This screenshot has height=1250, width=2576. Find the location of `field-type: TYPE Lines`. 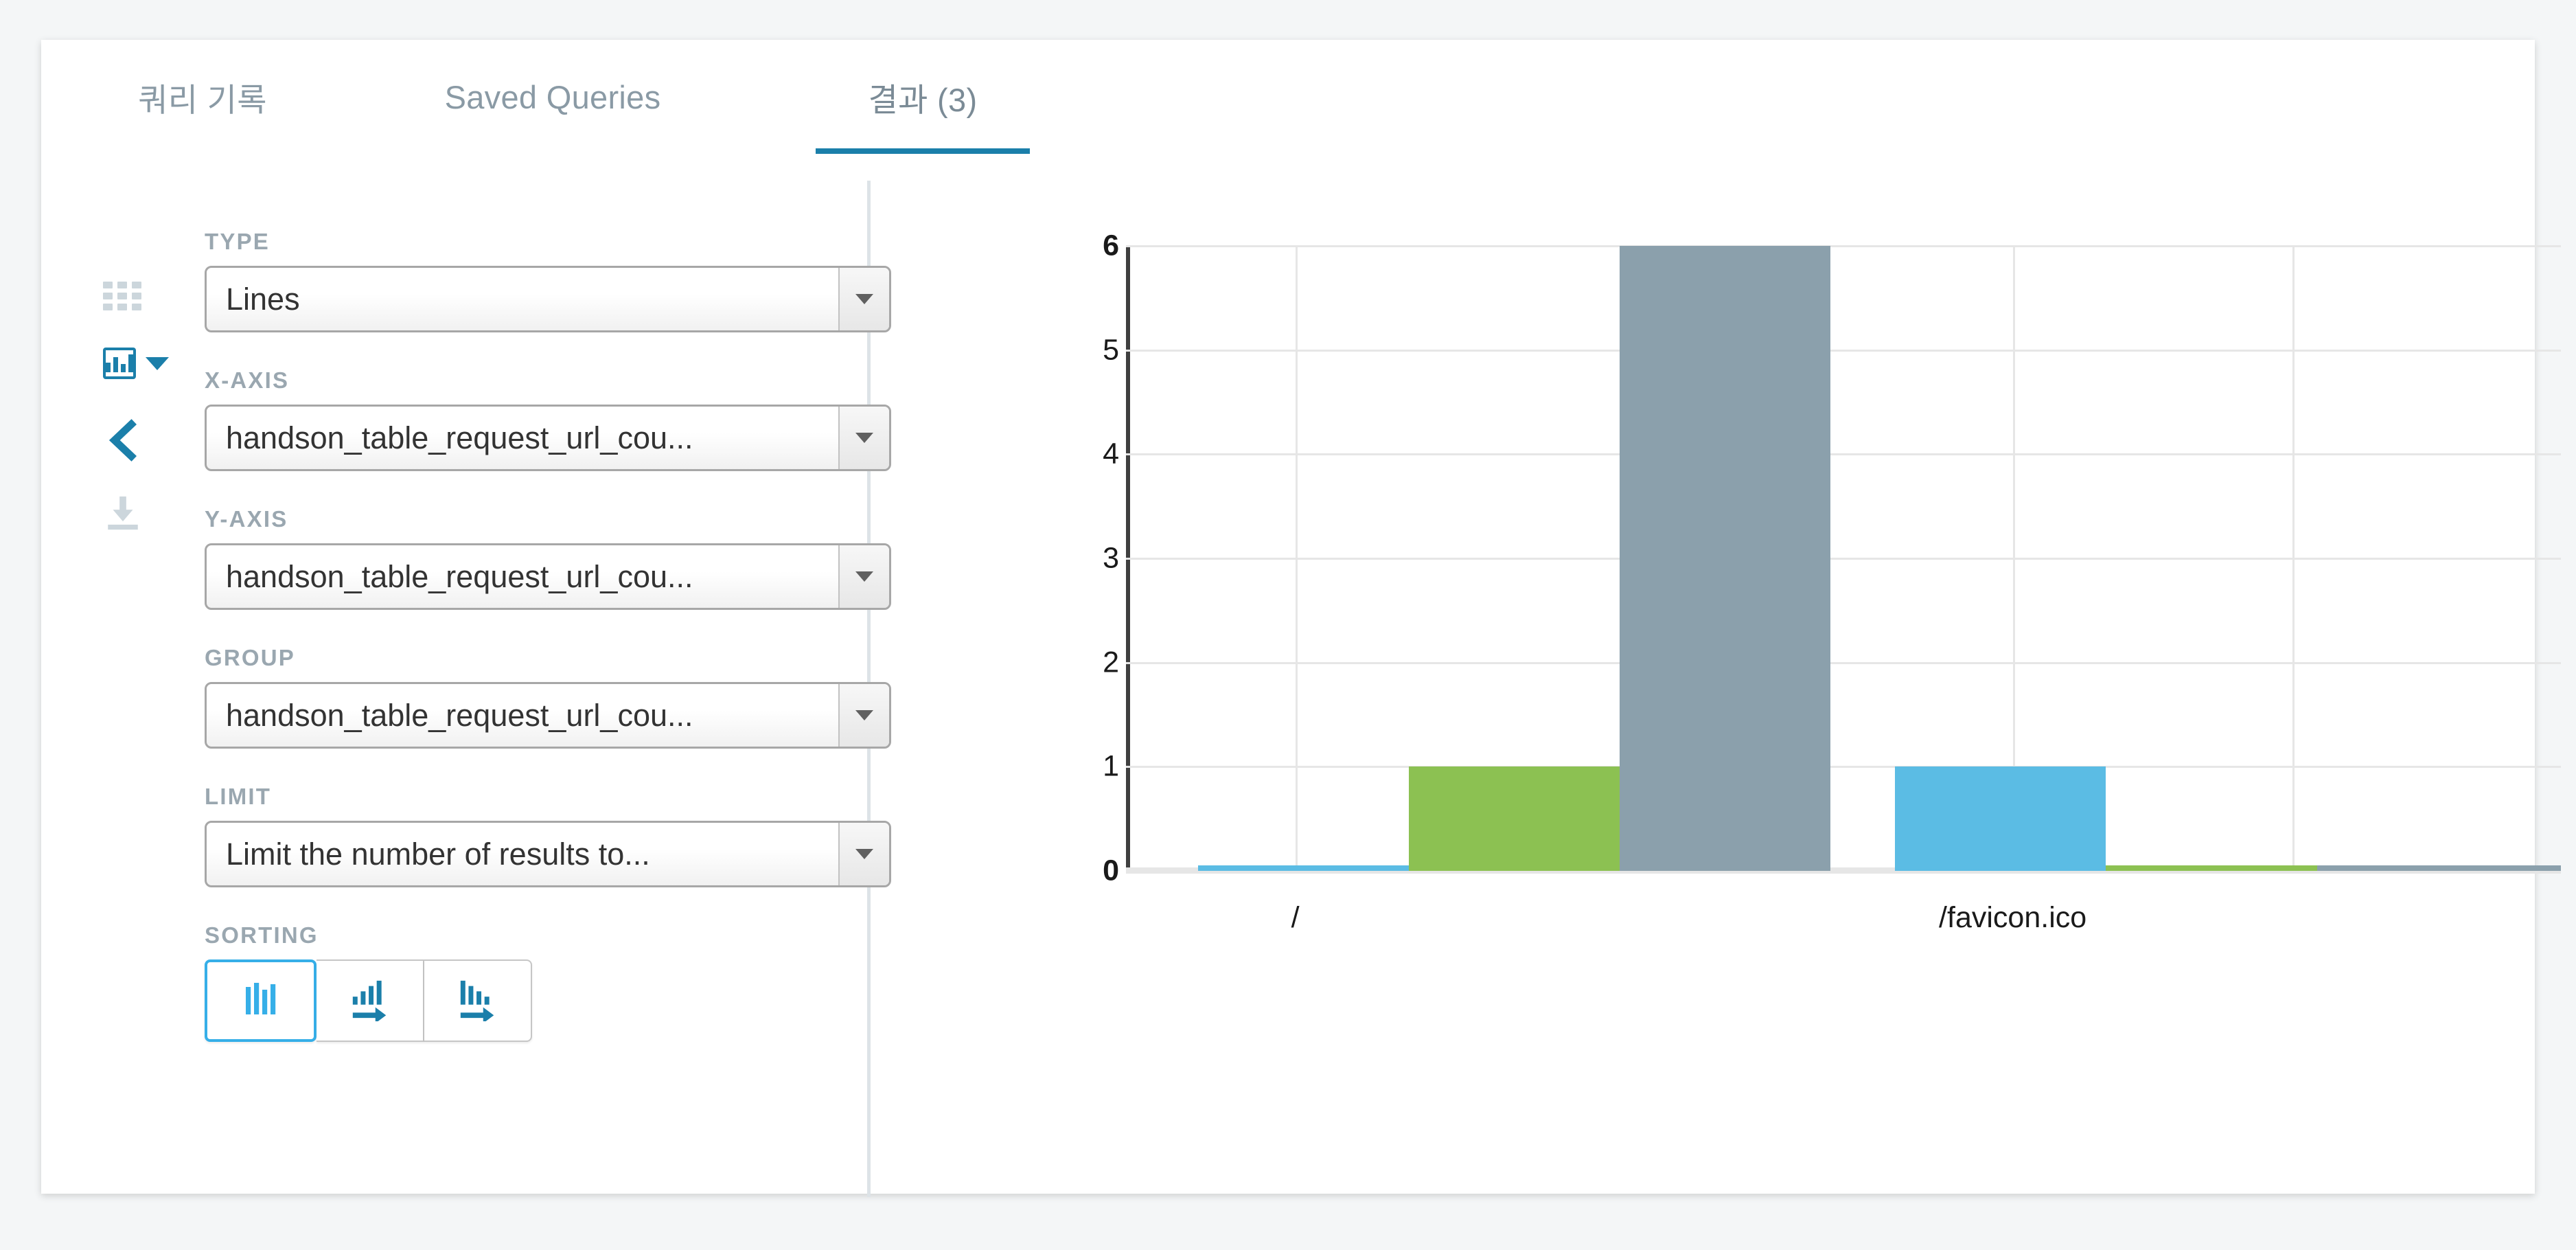

field-type: TYPE Lines is located at coordinates (548, 280).